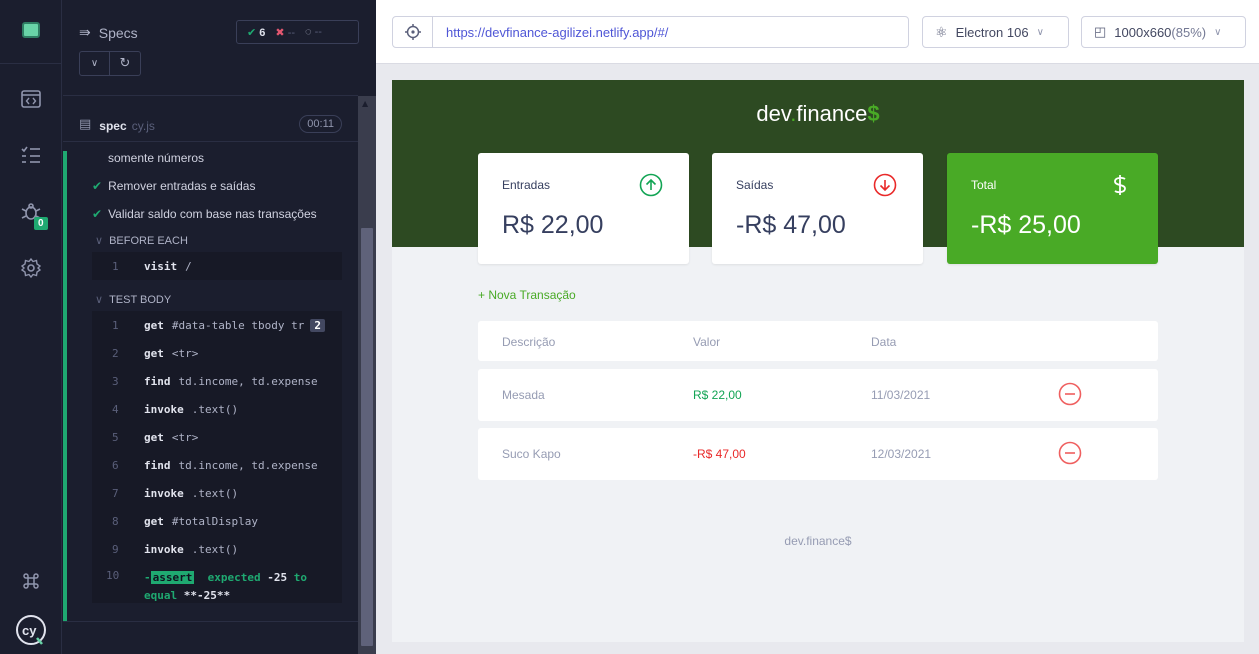  I want to click on column-header: Valor, so click(707, 342).